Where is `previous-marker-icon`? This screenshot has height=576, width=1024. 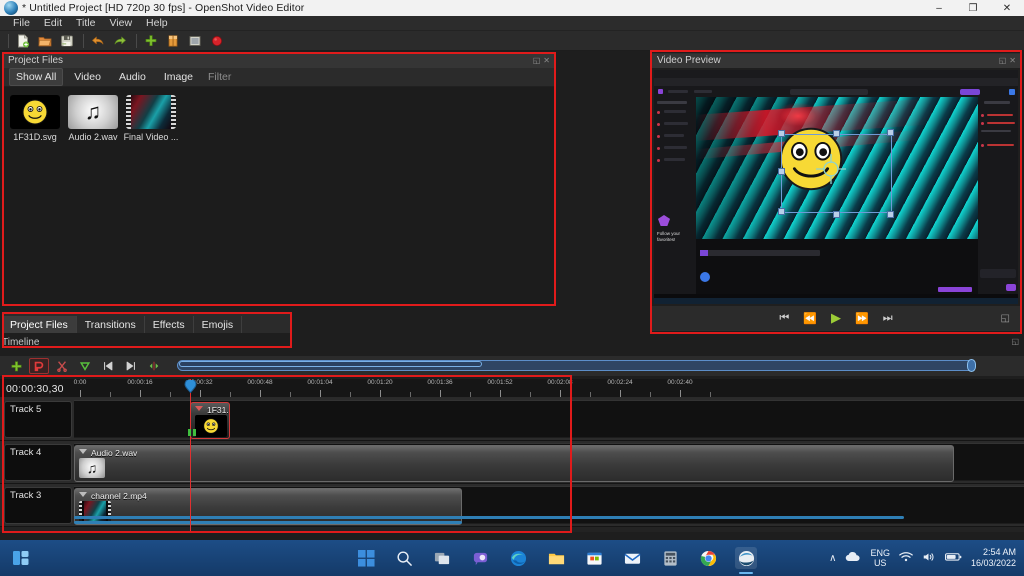
previous-marker-icon is located at coordinates (108, 366).